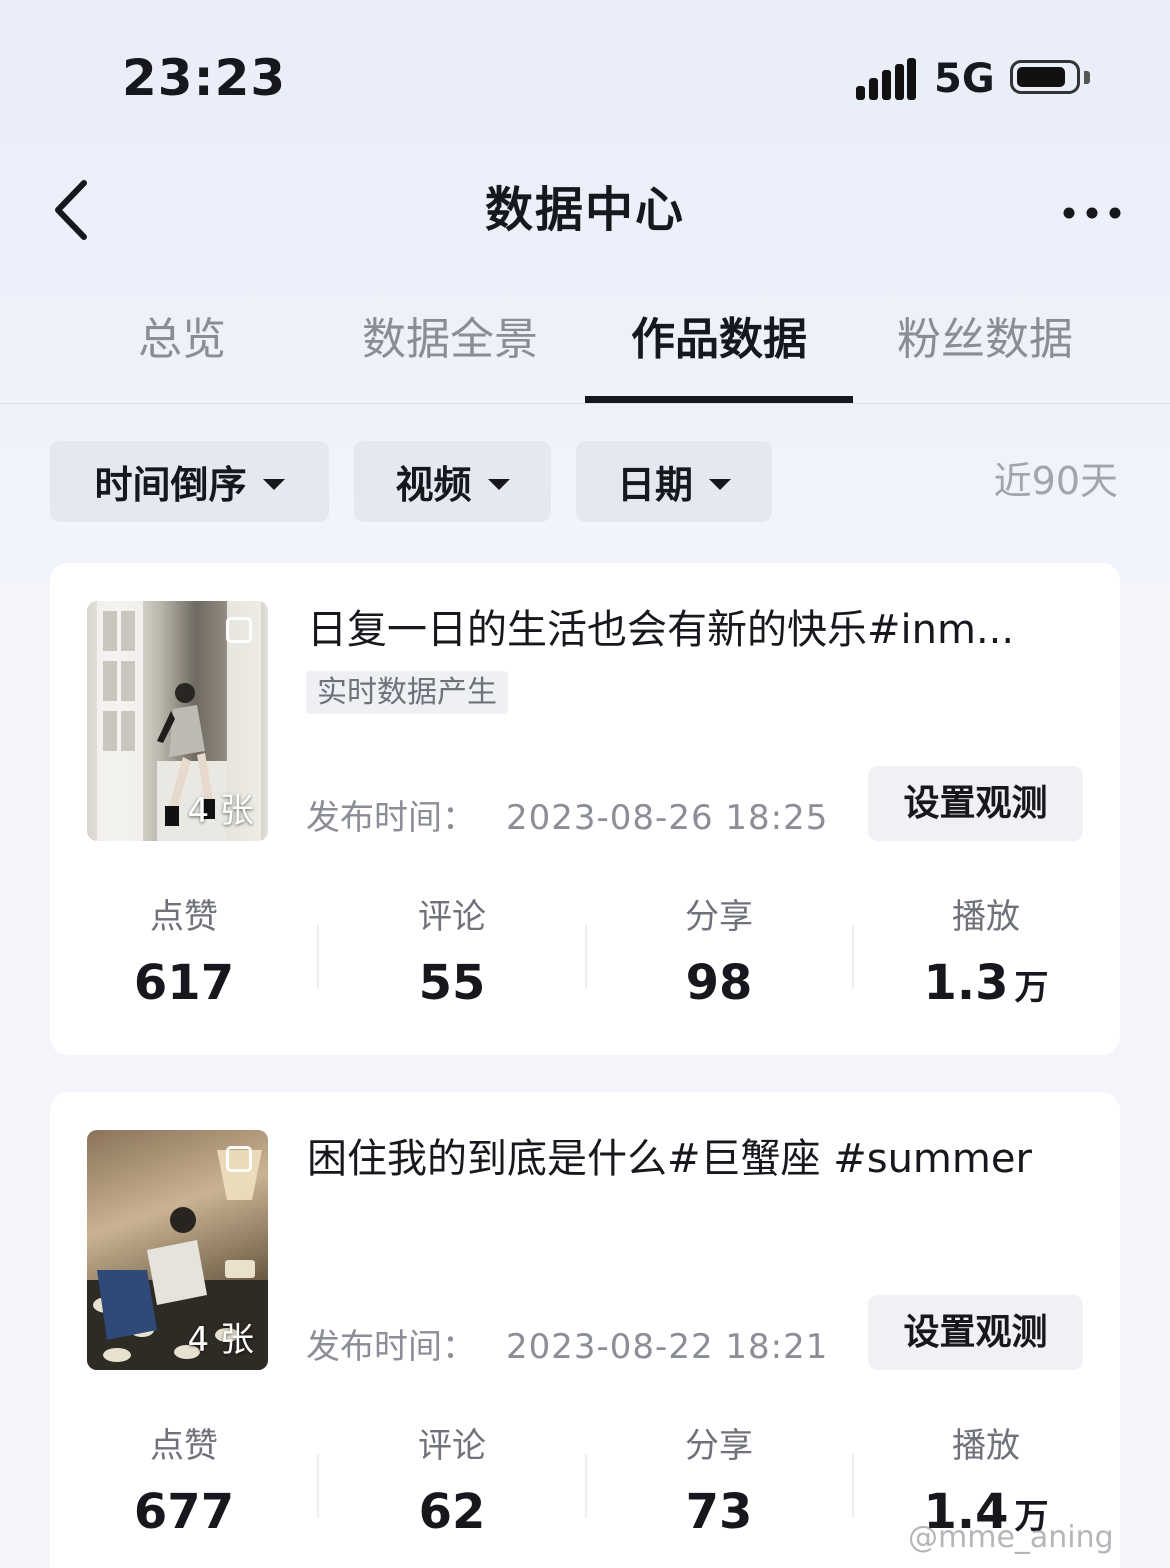 The width and height of the screenshot is (1170, 1568). Describe the element at coordinates (1011, 1537) in the screenshot. I see `watermark: @mme_aning` at that location.